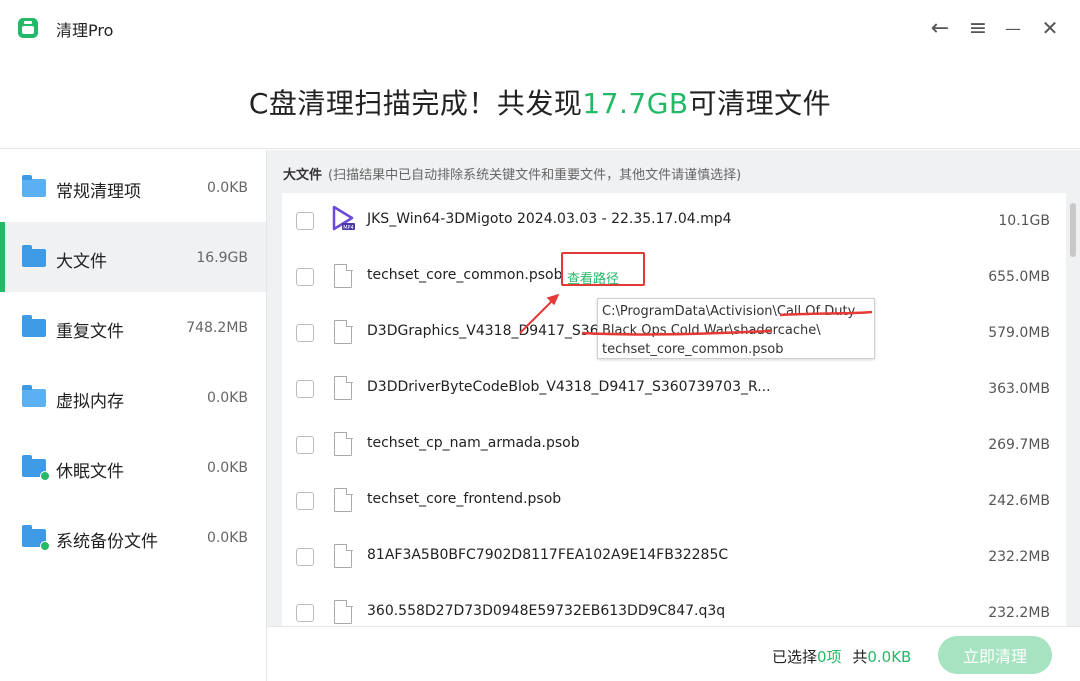 This screenshot has height=681, width=1080. Describe the element at coordinates (673, 653) in the screenshot. I see `action-footer: 已选择0项 共0.0KB 立即清理` at that location.